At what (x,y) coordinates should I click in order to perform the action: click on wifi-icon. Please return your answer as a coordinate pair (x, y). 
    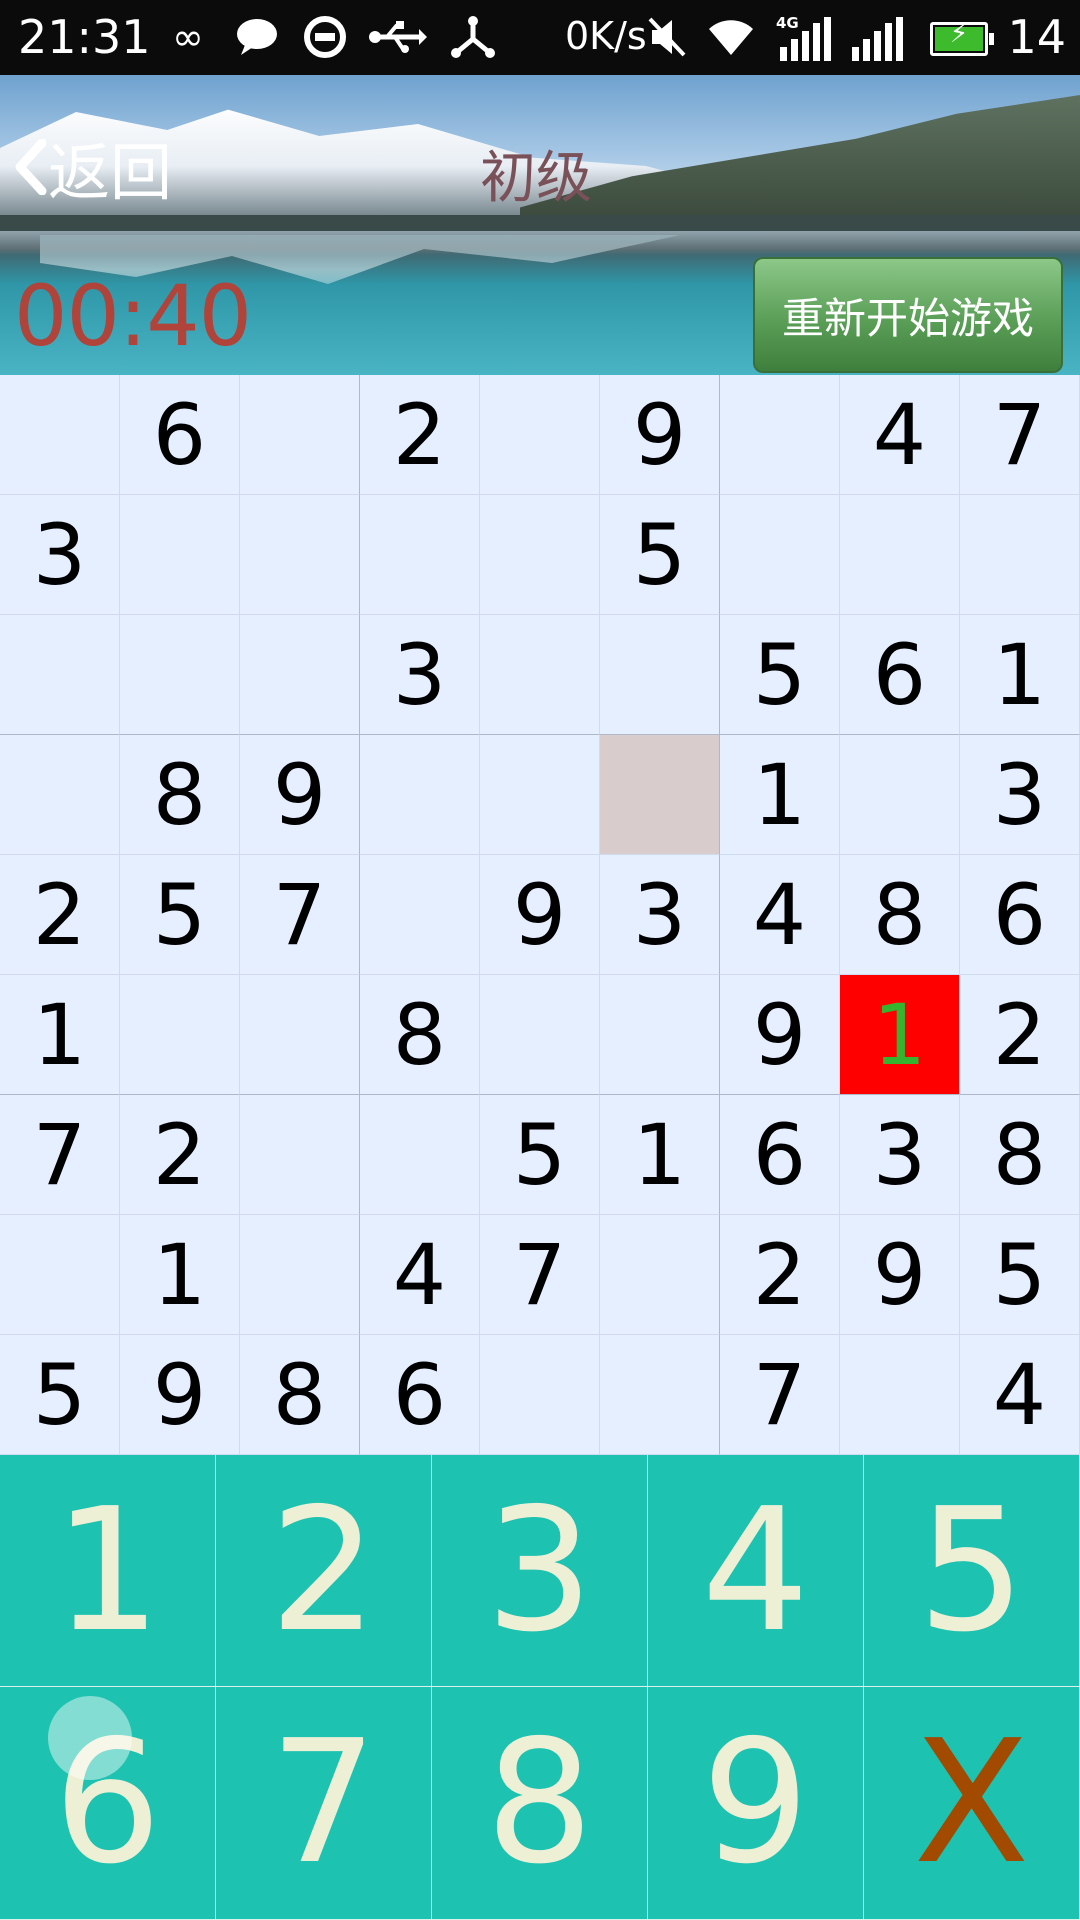
    Looking at the image, I should click on (731, 37).